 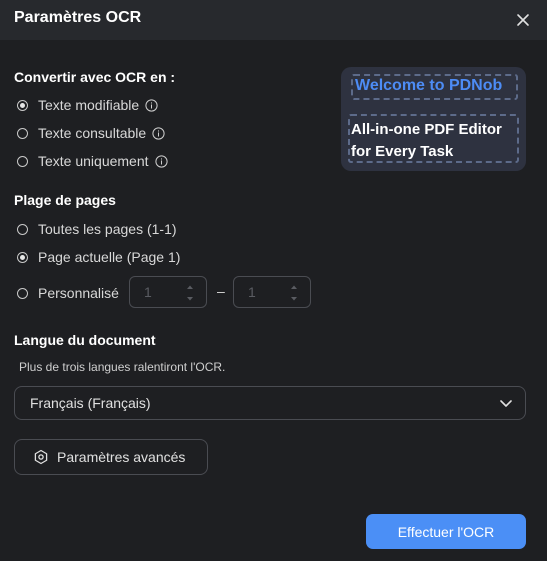 I want to click on language-selected-value: Français (Français), so click(x=90, y=403).